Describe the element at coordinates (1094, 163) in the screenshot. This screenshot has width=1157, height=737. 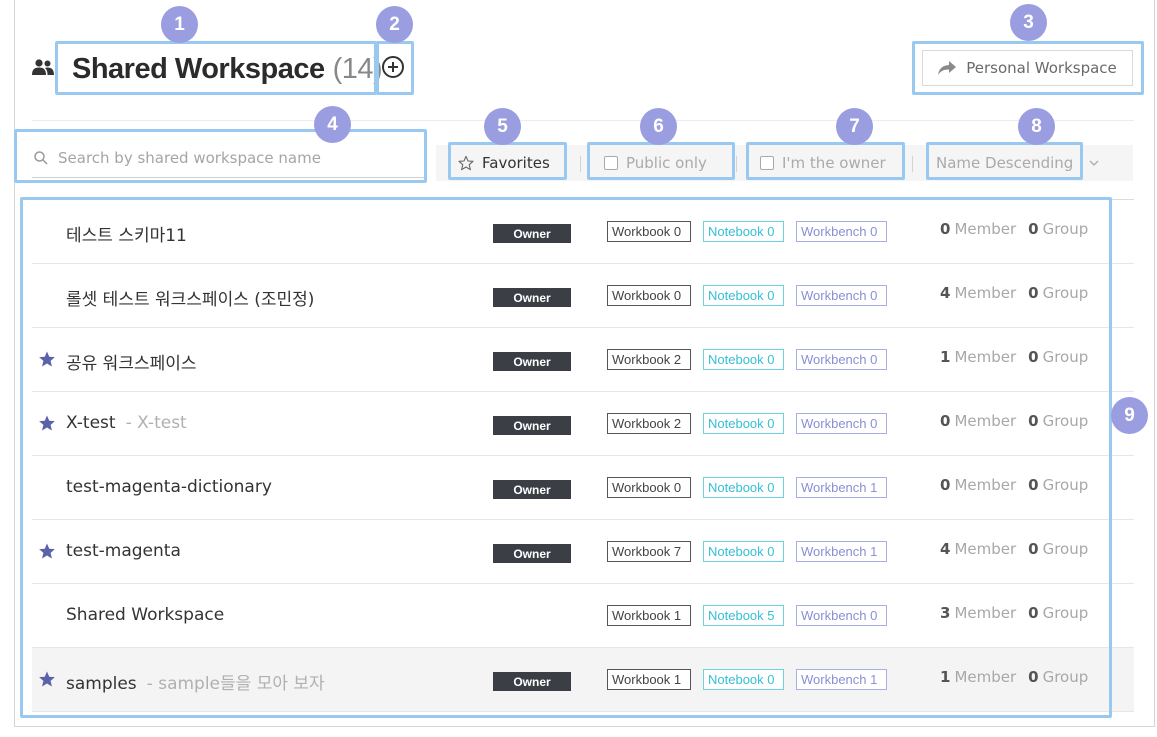
I see `chevron-down-icon` at that location.